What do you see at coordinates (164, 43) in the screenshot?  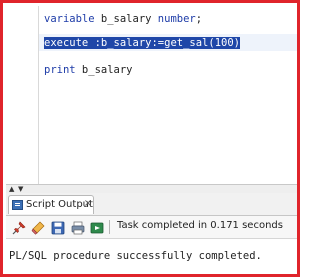 I see `execute-statement: :b_salary:=get_sal(100)` at bounding box center [164, 43].